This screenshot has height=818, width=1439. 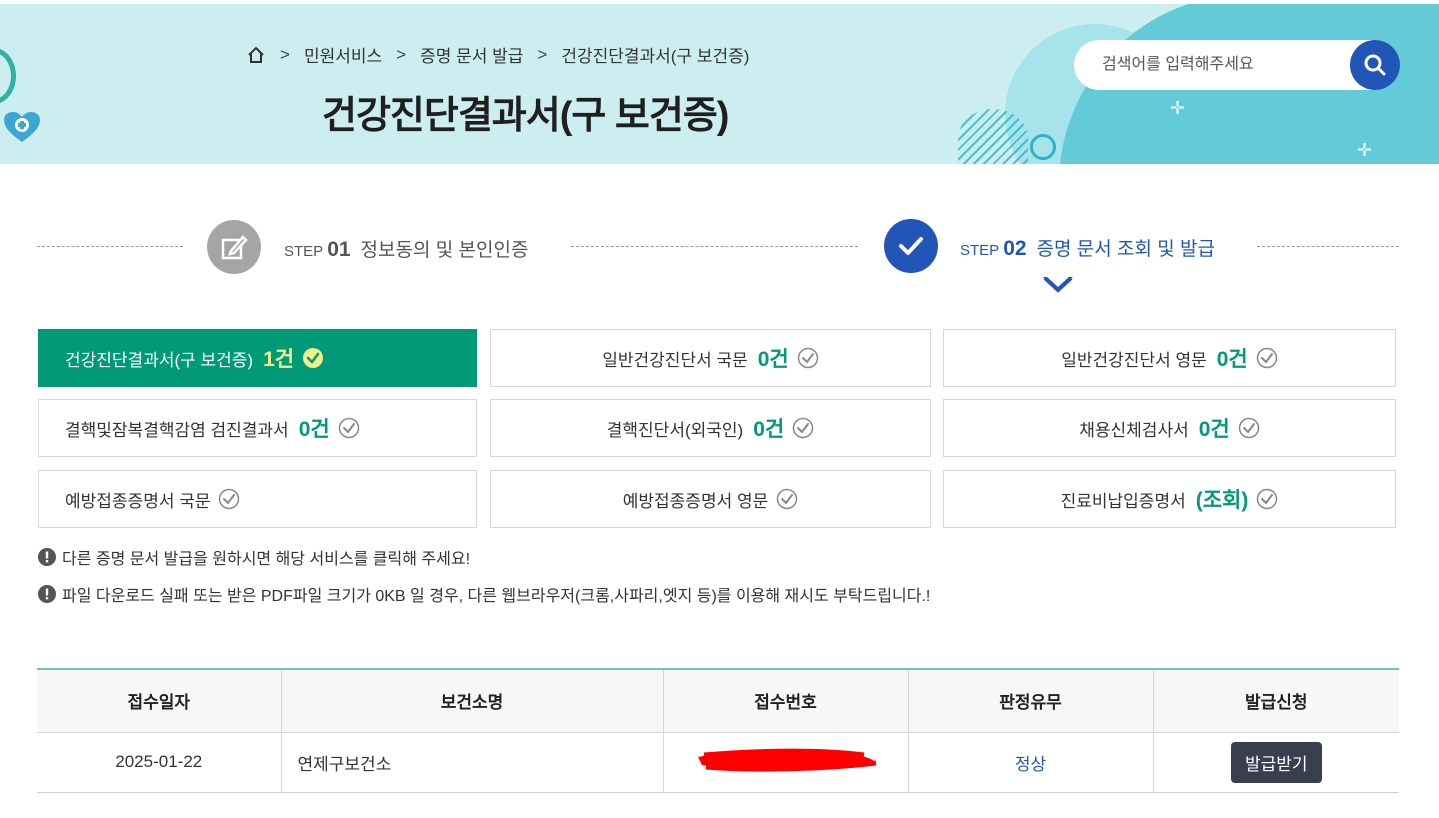 I want to click on breadcrumb-item-current: 건강진단결과서(구 보건증), so click(x=655, y=54).